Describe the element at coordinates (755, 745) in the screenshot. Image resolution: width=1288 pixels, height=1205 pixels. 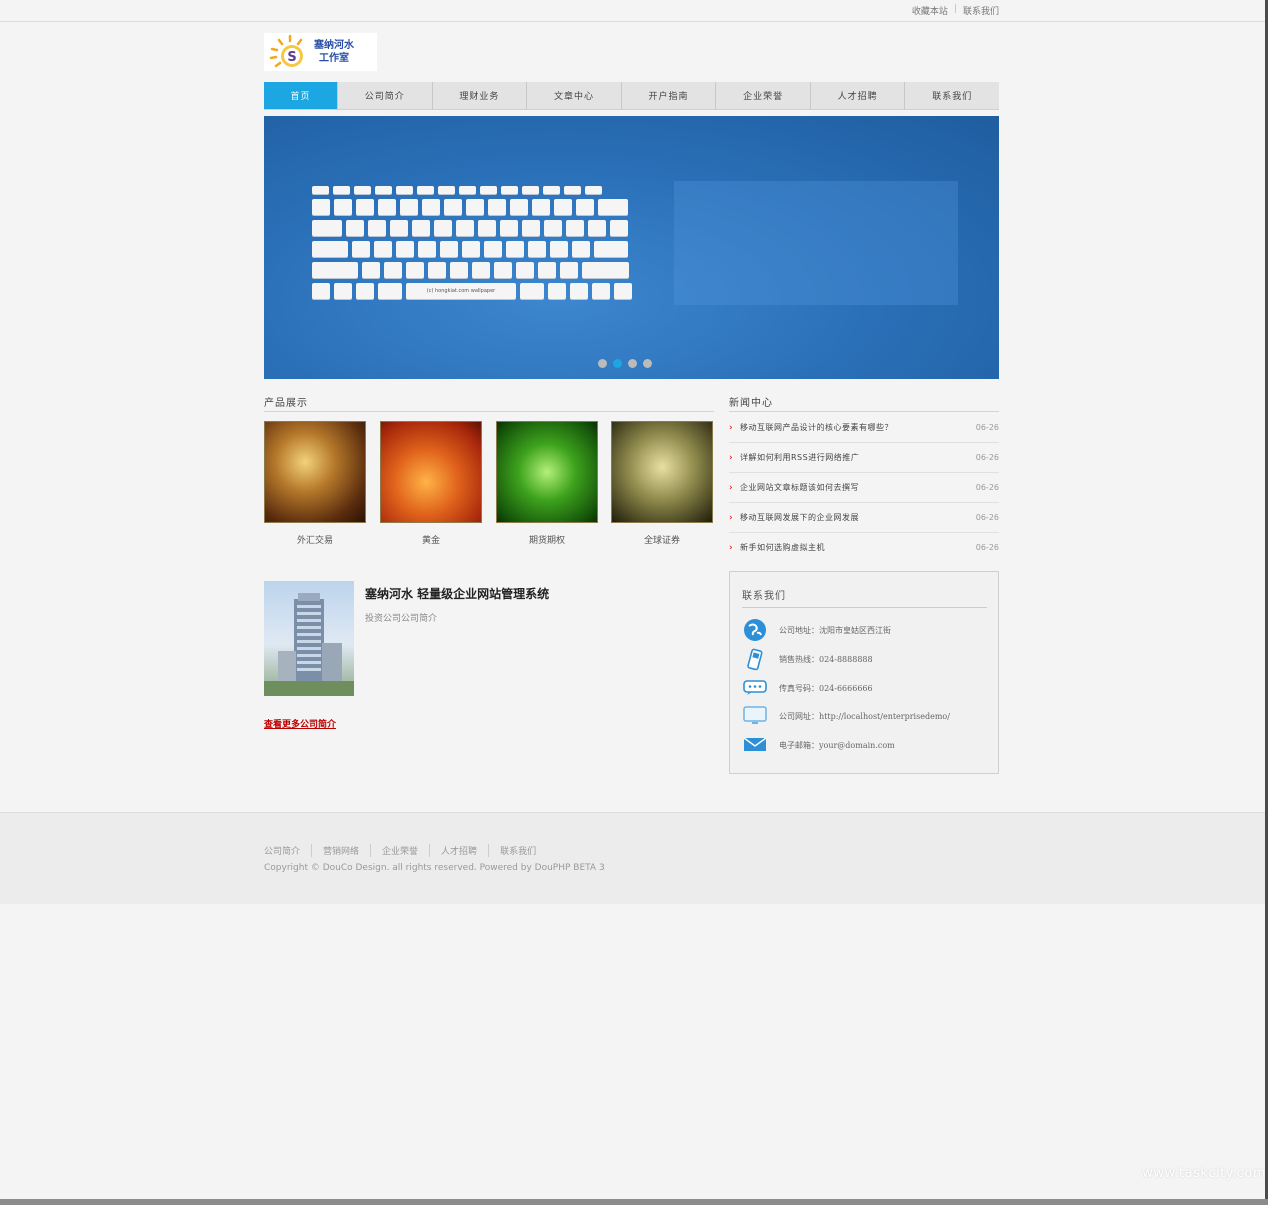
I see `mail-icon` at that location.